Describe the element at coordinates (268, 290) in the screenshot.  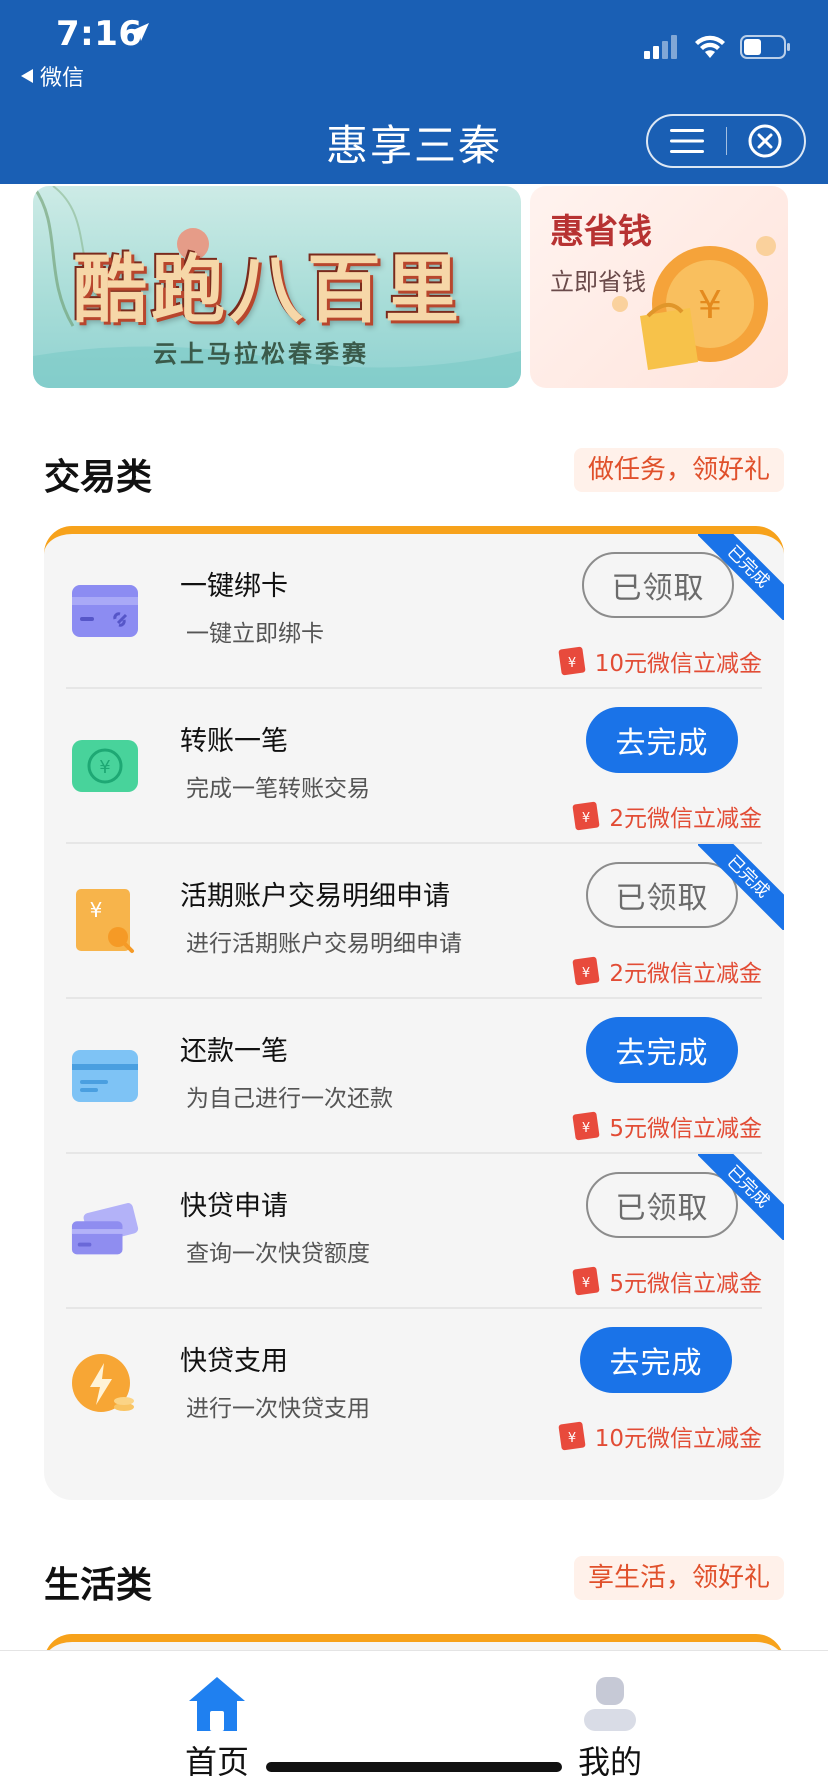
I see `banner-main-title: 酷跑八百里` at that location.